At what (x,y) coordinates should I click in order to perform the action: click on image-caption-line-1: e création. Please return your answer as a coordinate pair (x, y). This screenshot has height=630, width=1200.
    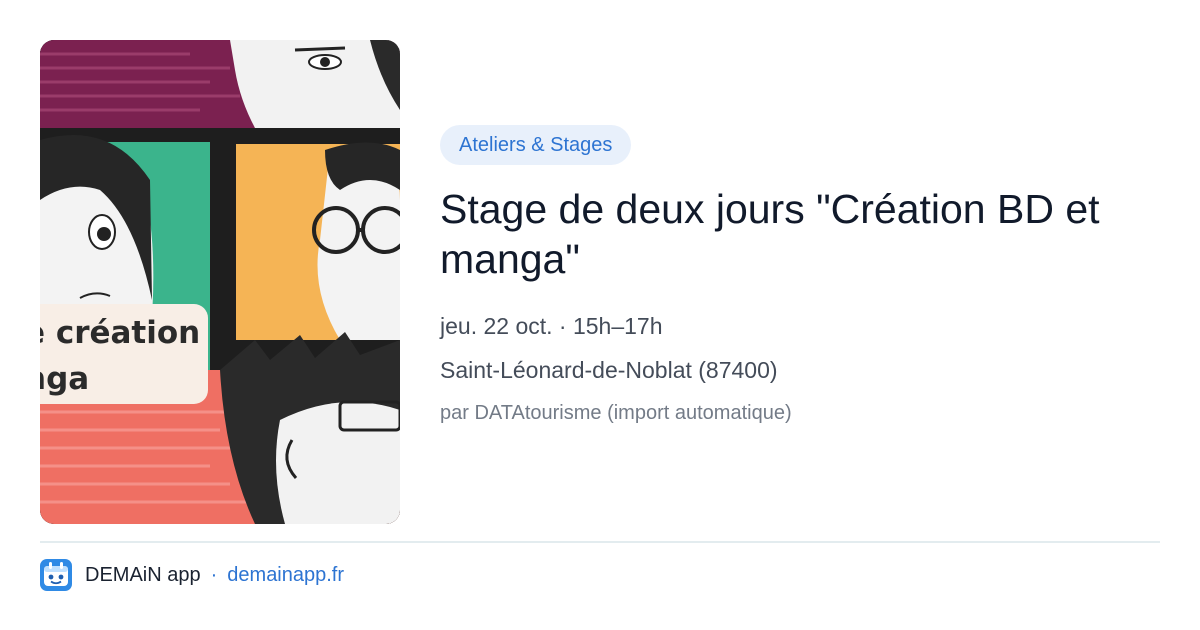
    Looking at the image, I should click on (120, 333).